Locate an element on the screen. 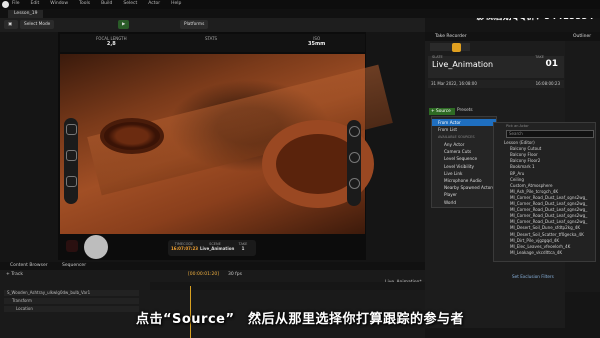 Image resolution: width=600 pixels, height=338 pixels. select-mode-button: Select Mode is located at coordinates (37, 24).